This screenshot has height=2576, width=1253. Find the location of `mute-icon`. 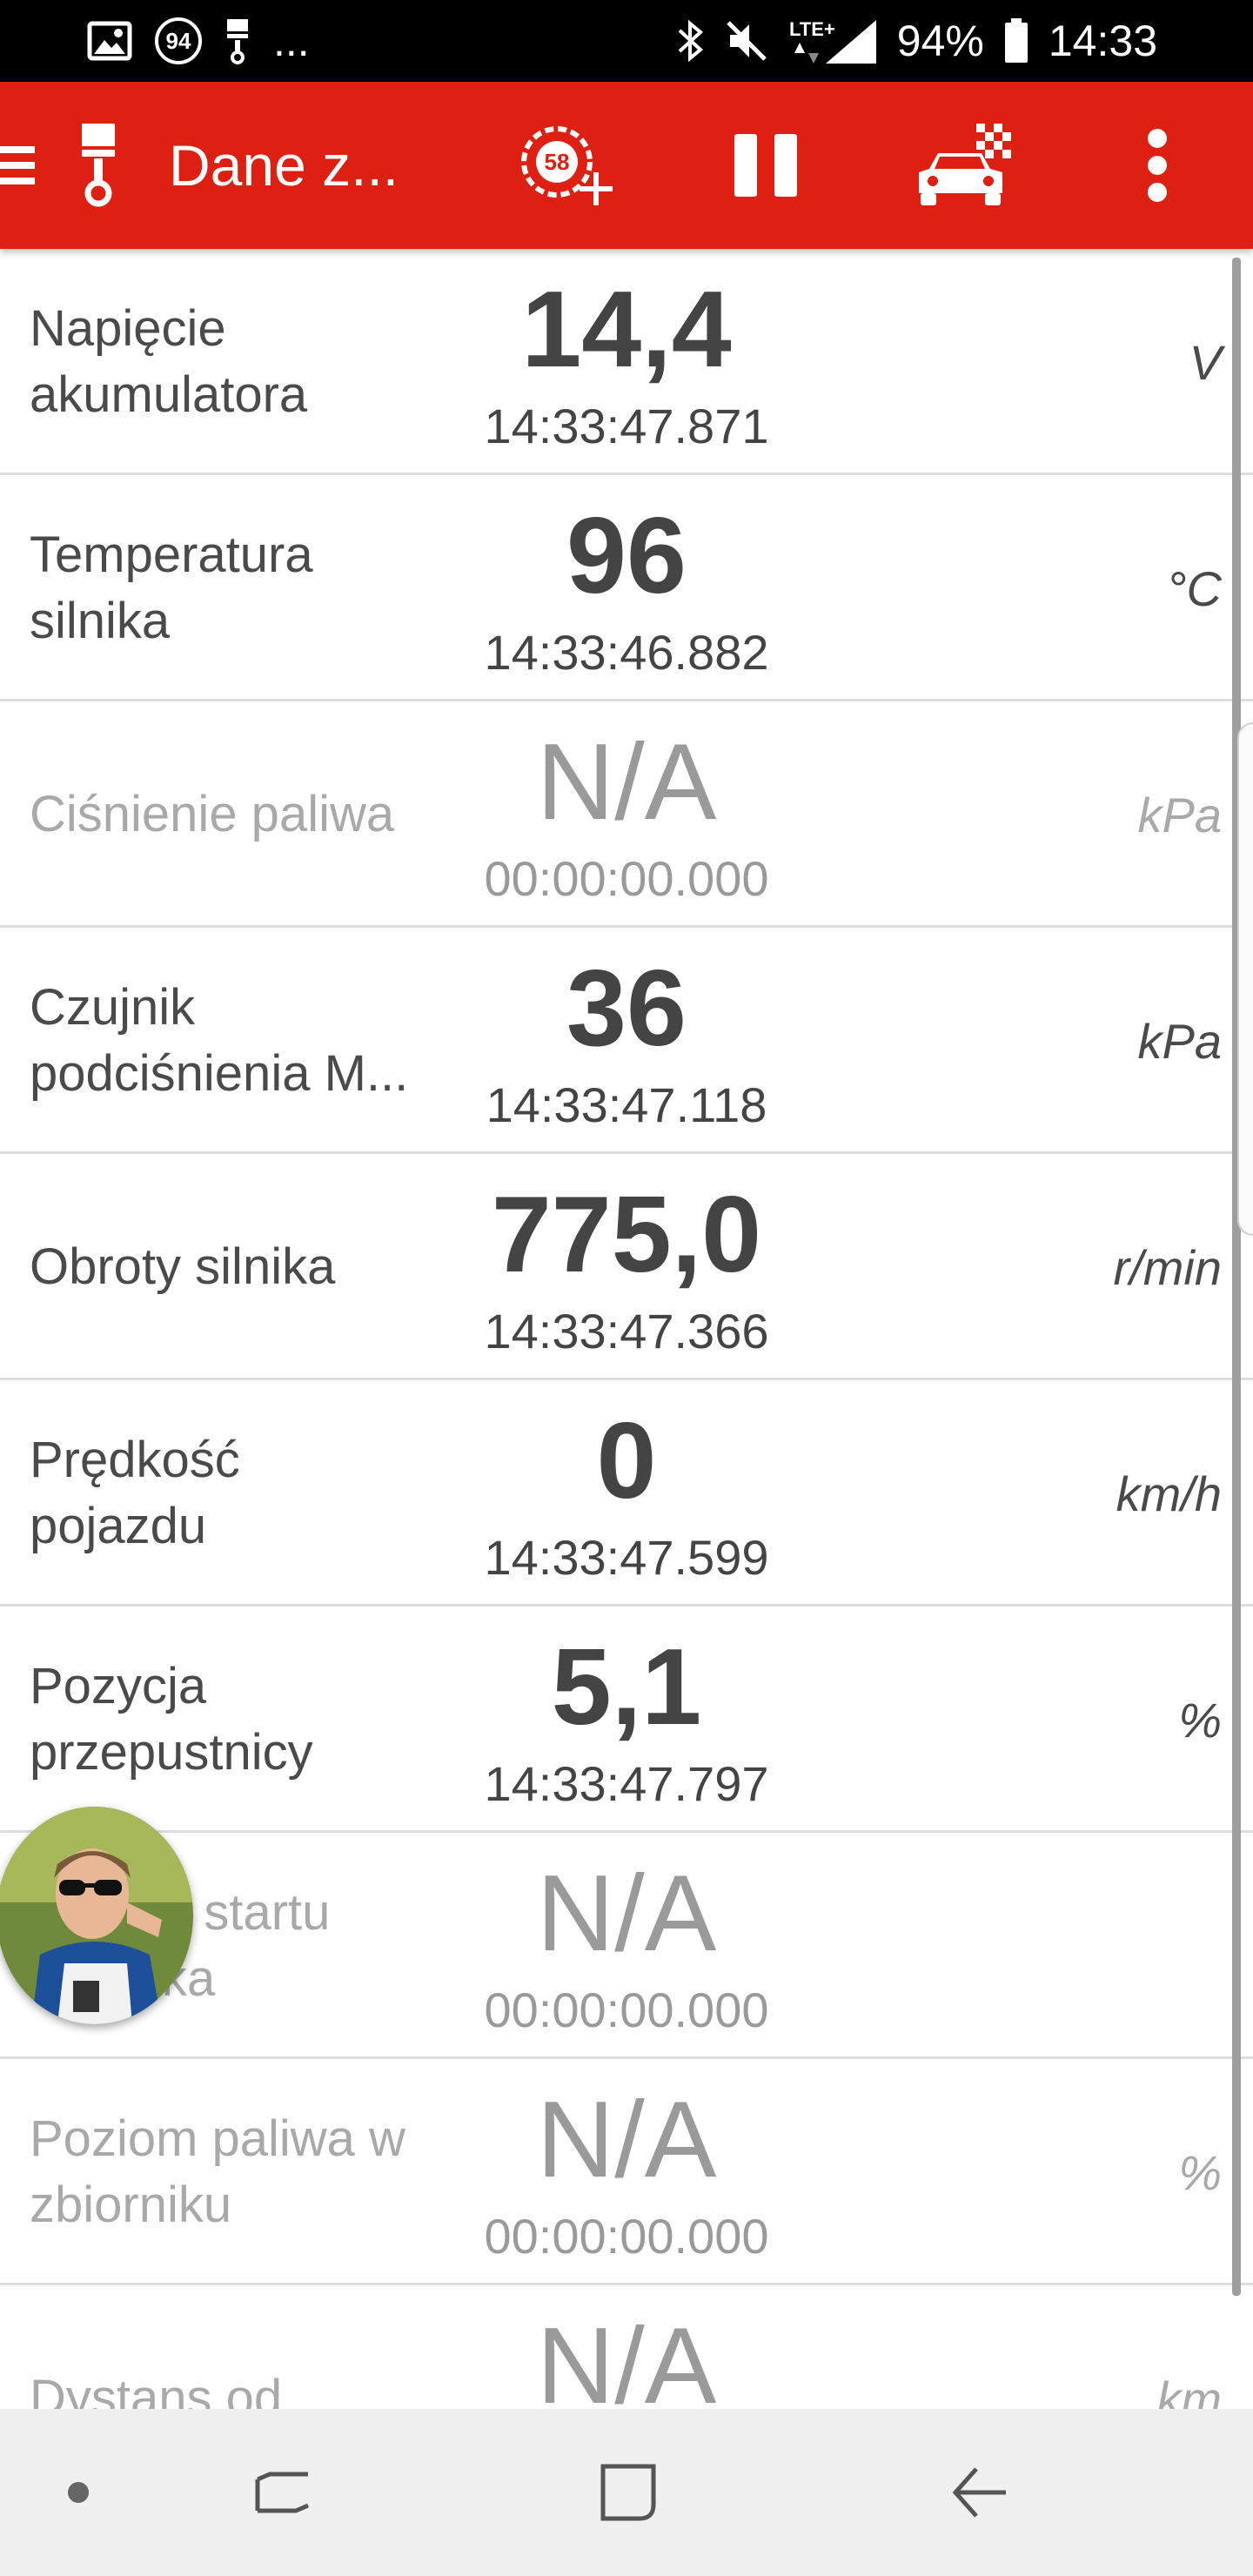

mute-icon is located at coordinates (746, 41).